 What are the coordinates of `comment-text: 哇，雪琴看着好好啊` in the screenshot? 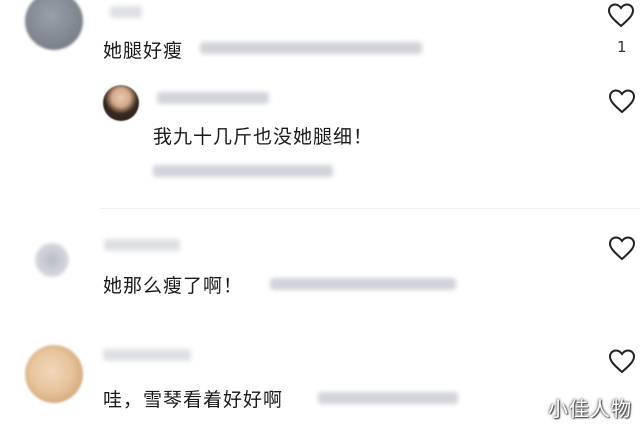 It's located at (193, 400).